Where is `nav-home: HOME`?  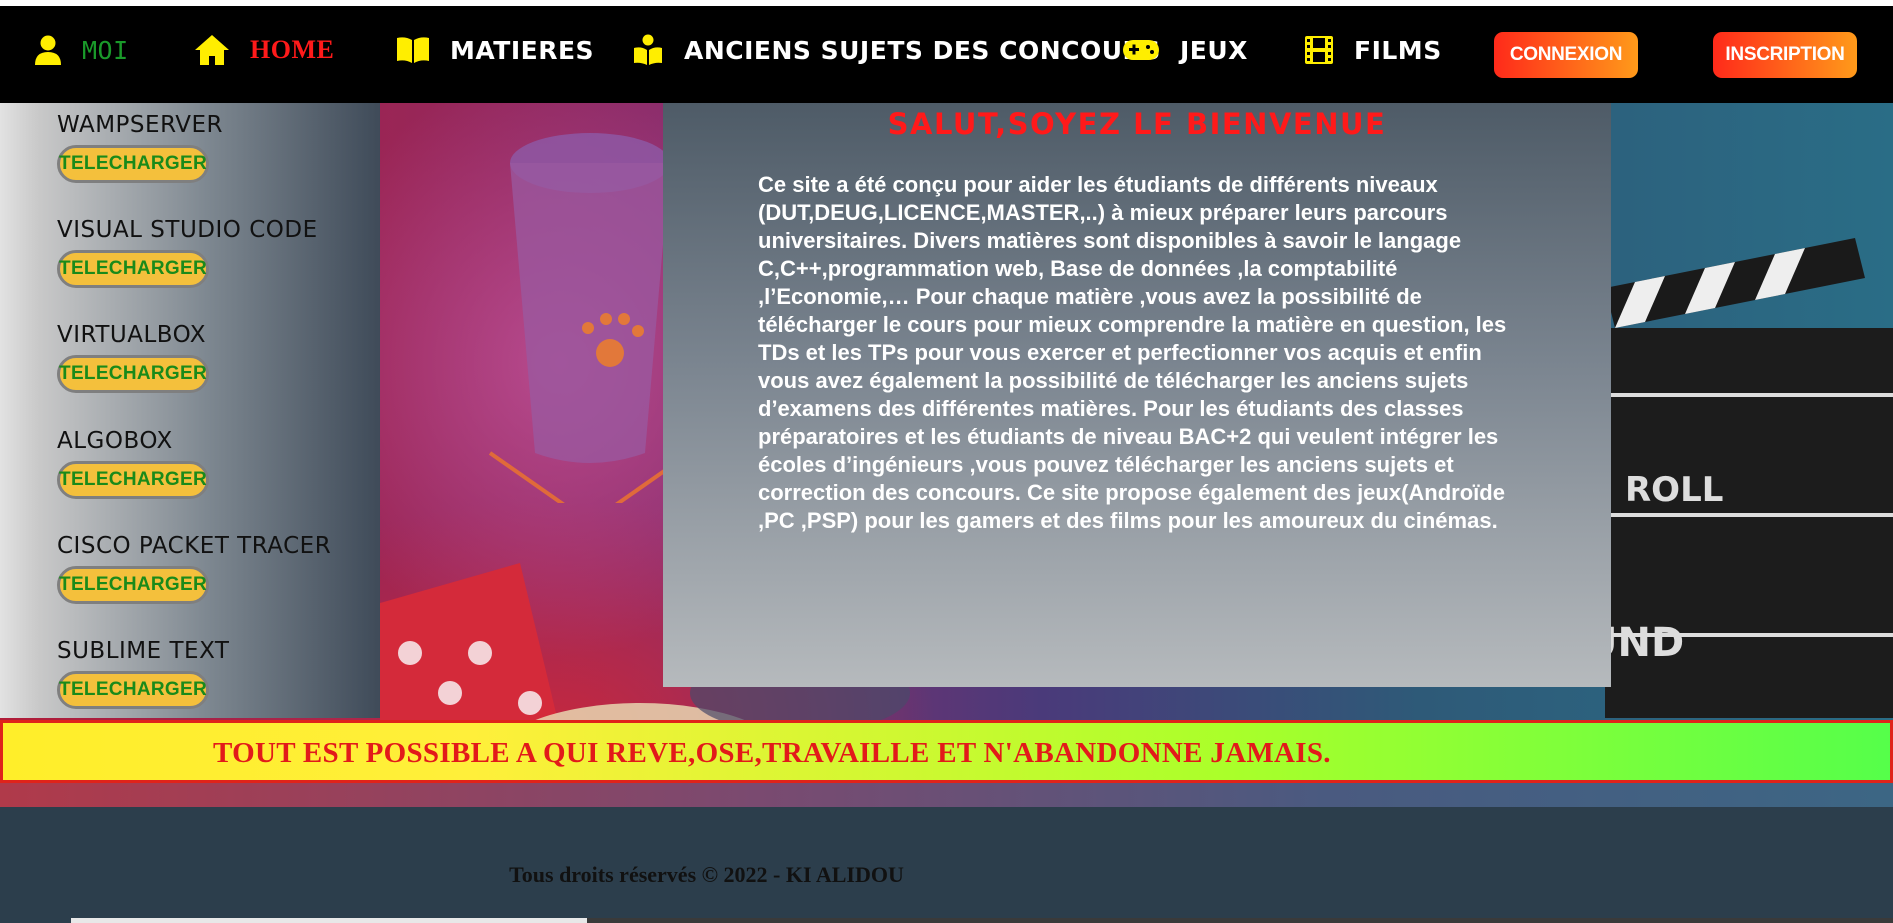
nav-home: HOME is located at coordinates (264, 50).